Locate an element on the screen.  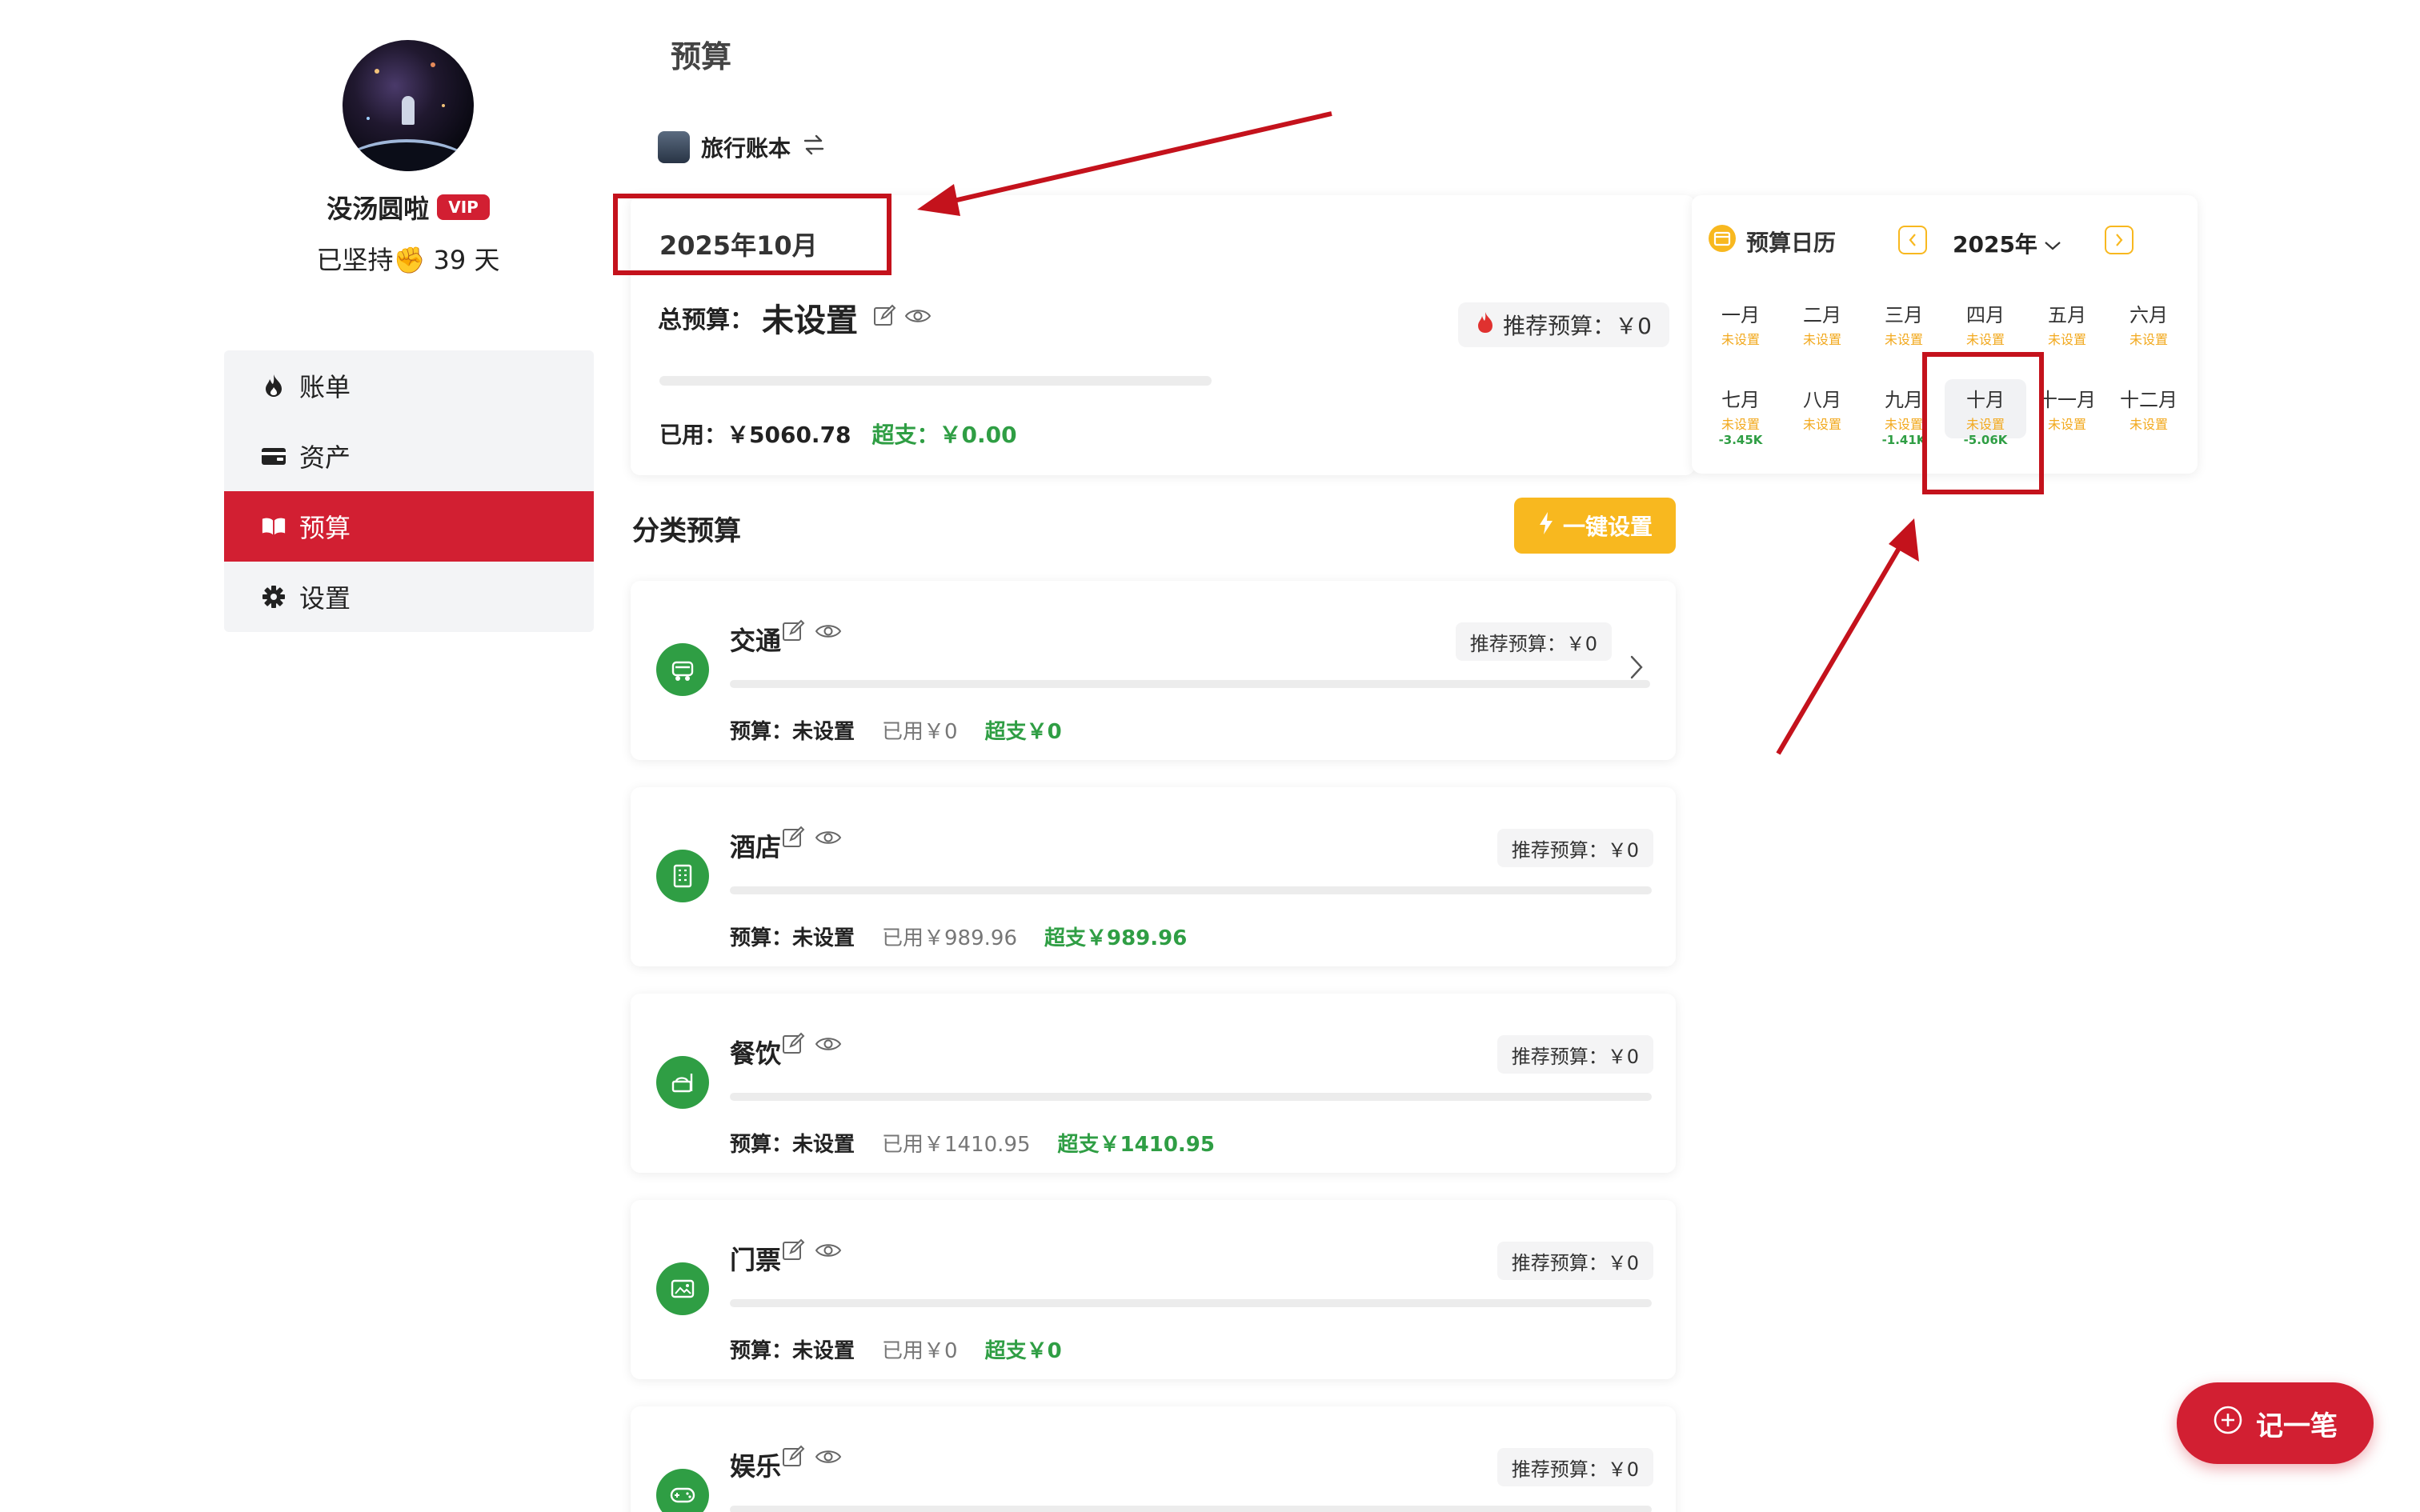
book-thumbnail is located at coordinates (674, 147).